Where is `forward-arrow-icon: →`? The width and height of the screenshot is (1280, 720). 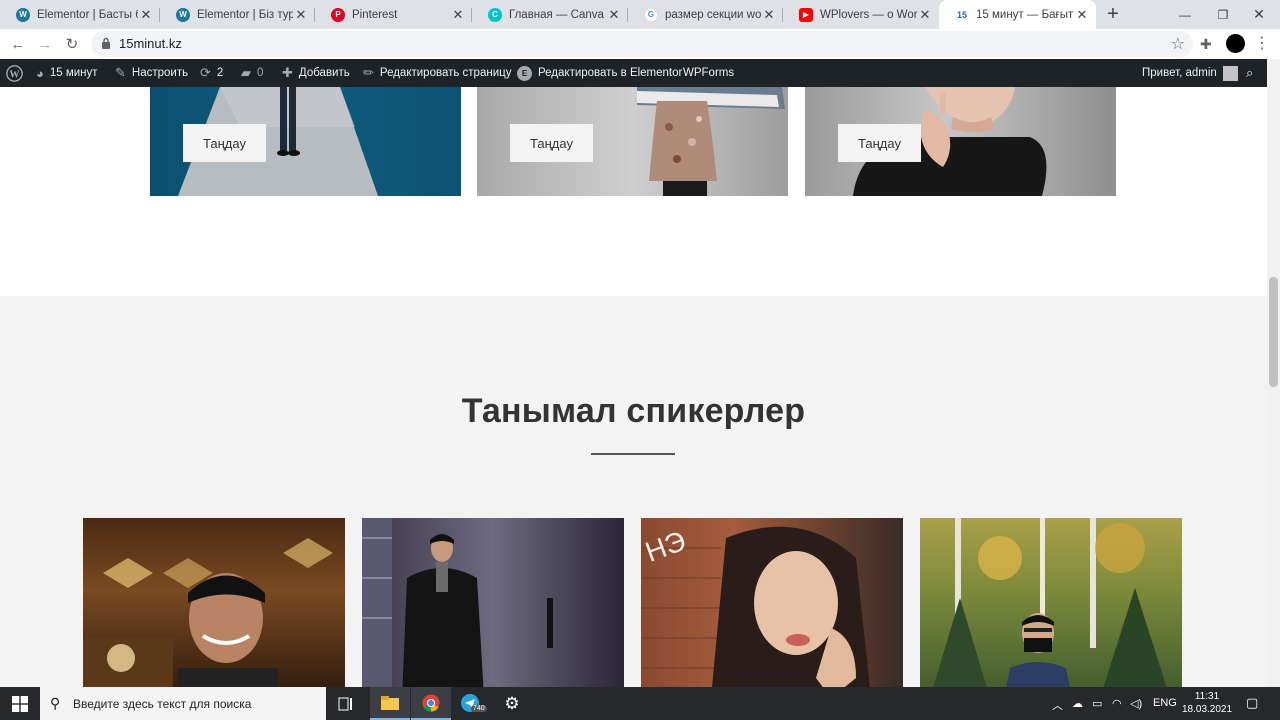
forward-arrow-icon: → is located at coordinates (45, 44).